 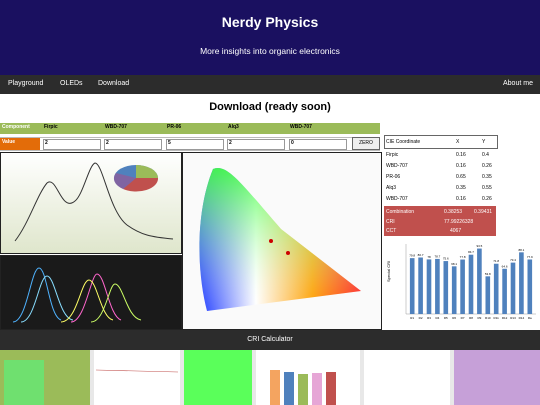 I want to click on cie-row-5-y: 0.26, so click(x=487, y=199).